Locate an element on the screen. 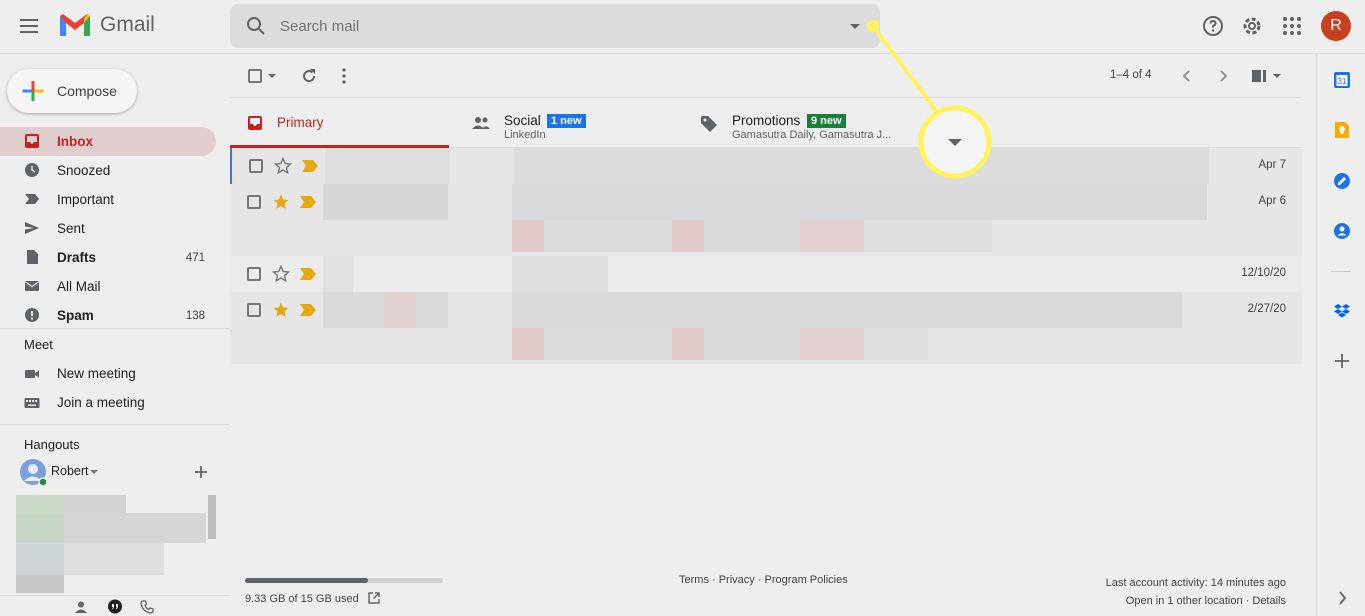 The width and height of the screenshot is (1365, 616). svg-text: 31 is located at coordinates (1342, 81).